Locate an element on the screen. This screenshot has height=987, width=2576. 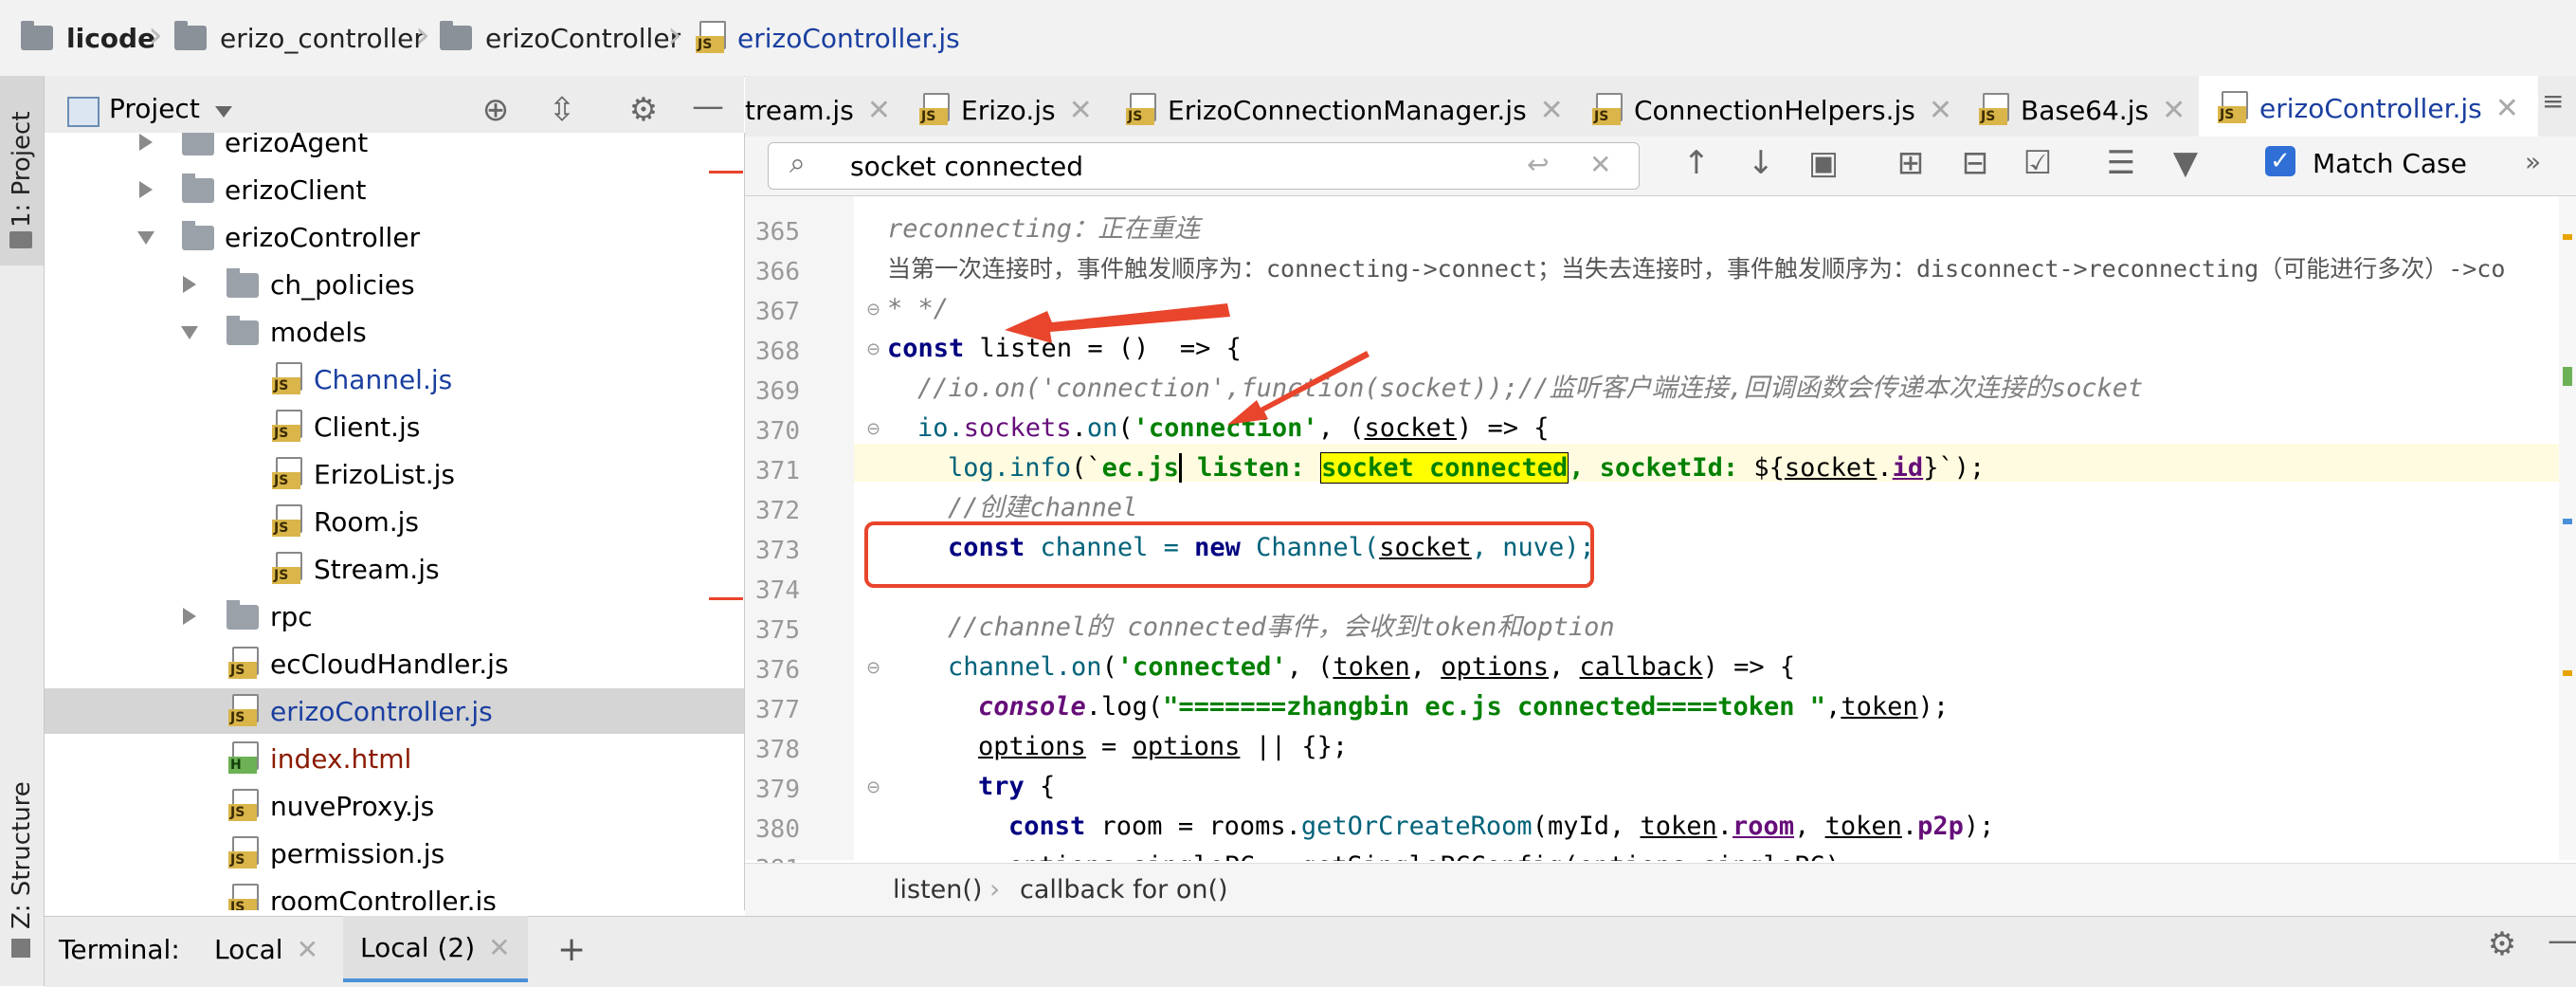
regex-history-icon: ↩ is located at coordinates (1538, 164).